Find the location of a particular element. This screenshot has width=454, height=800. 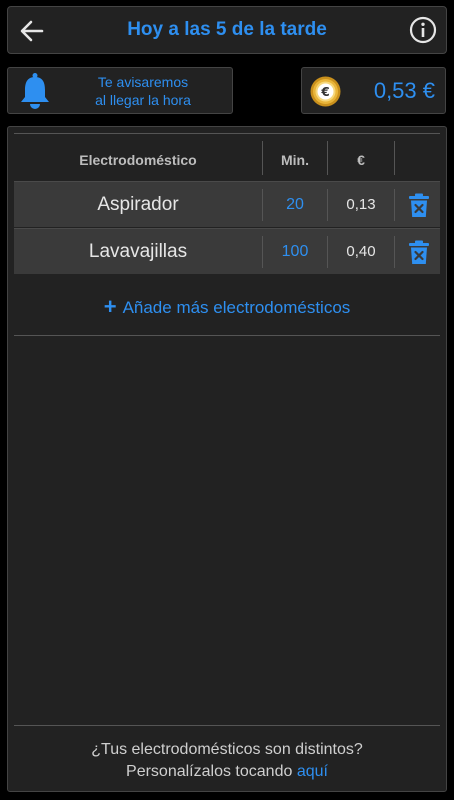

plus-icon: + is located at coordinates (110, 306).